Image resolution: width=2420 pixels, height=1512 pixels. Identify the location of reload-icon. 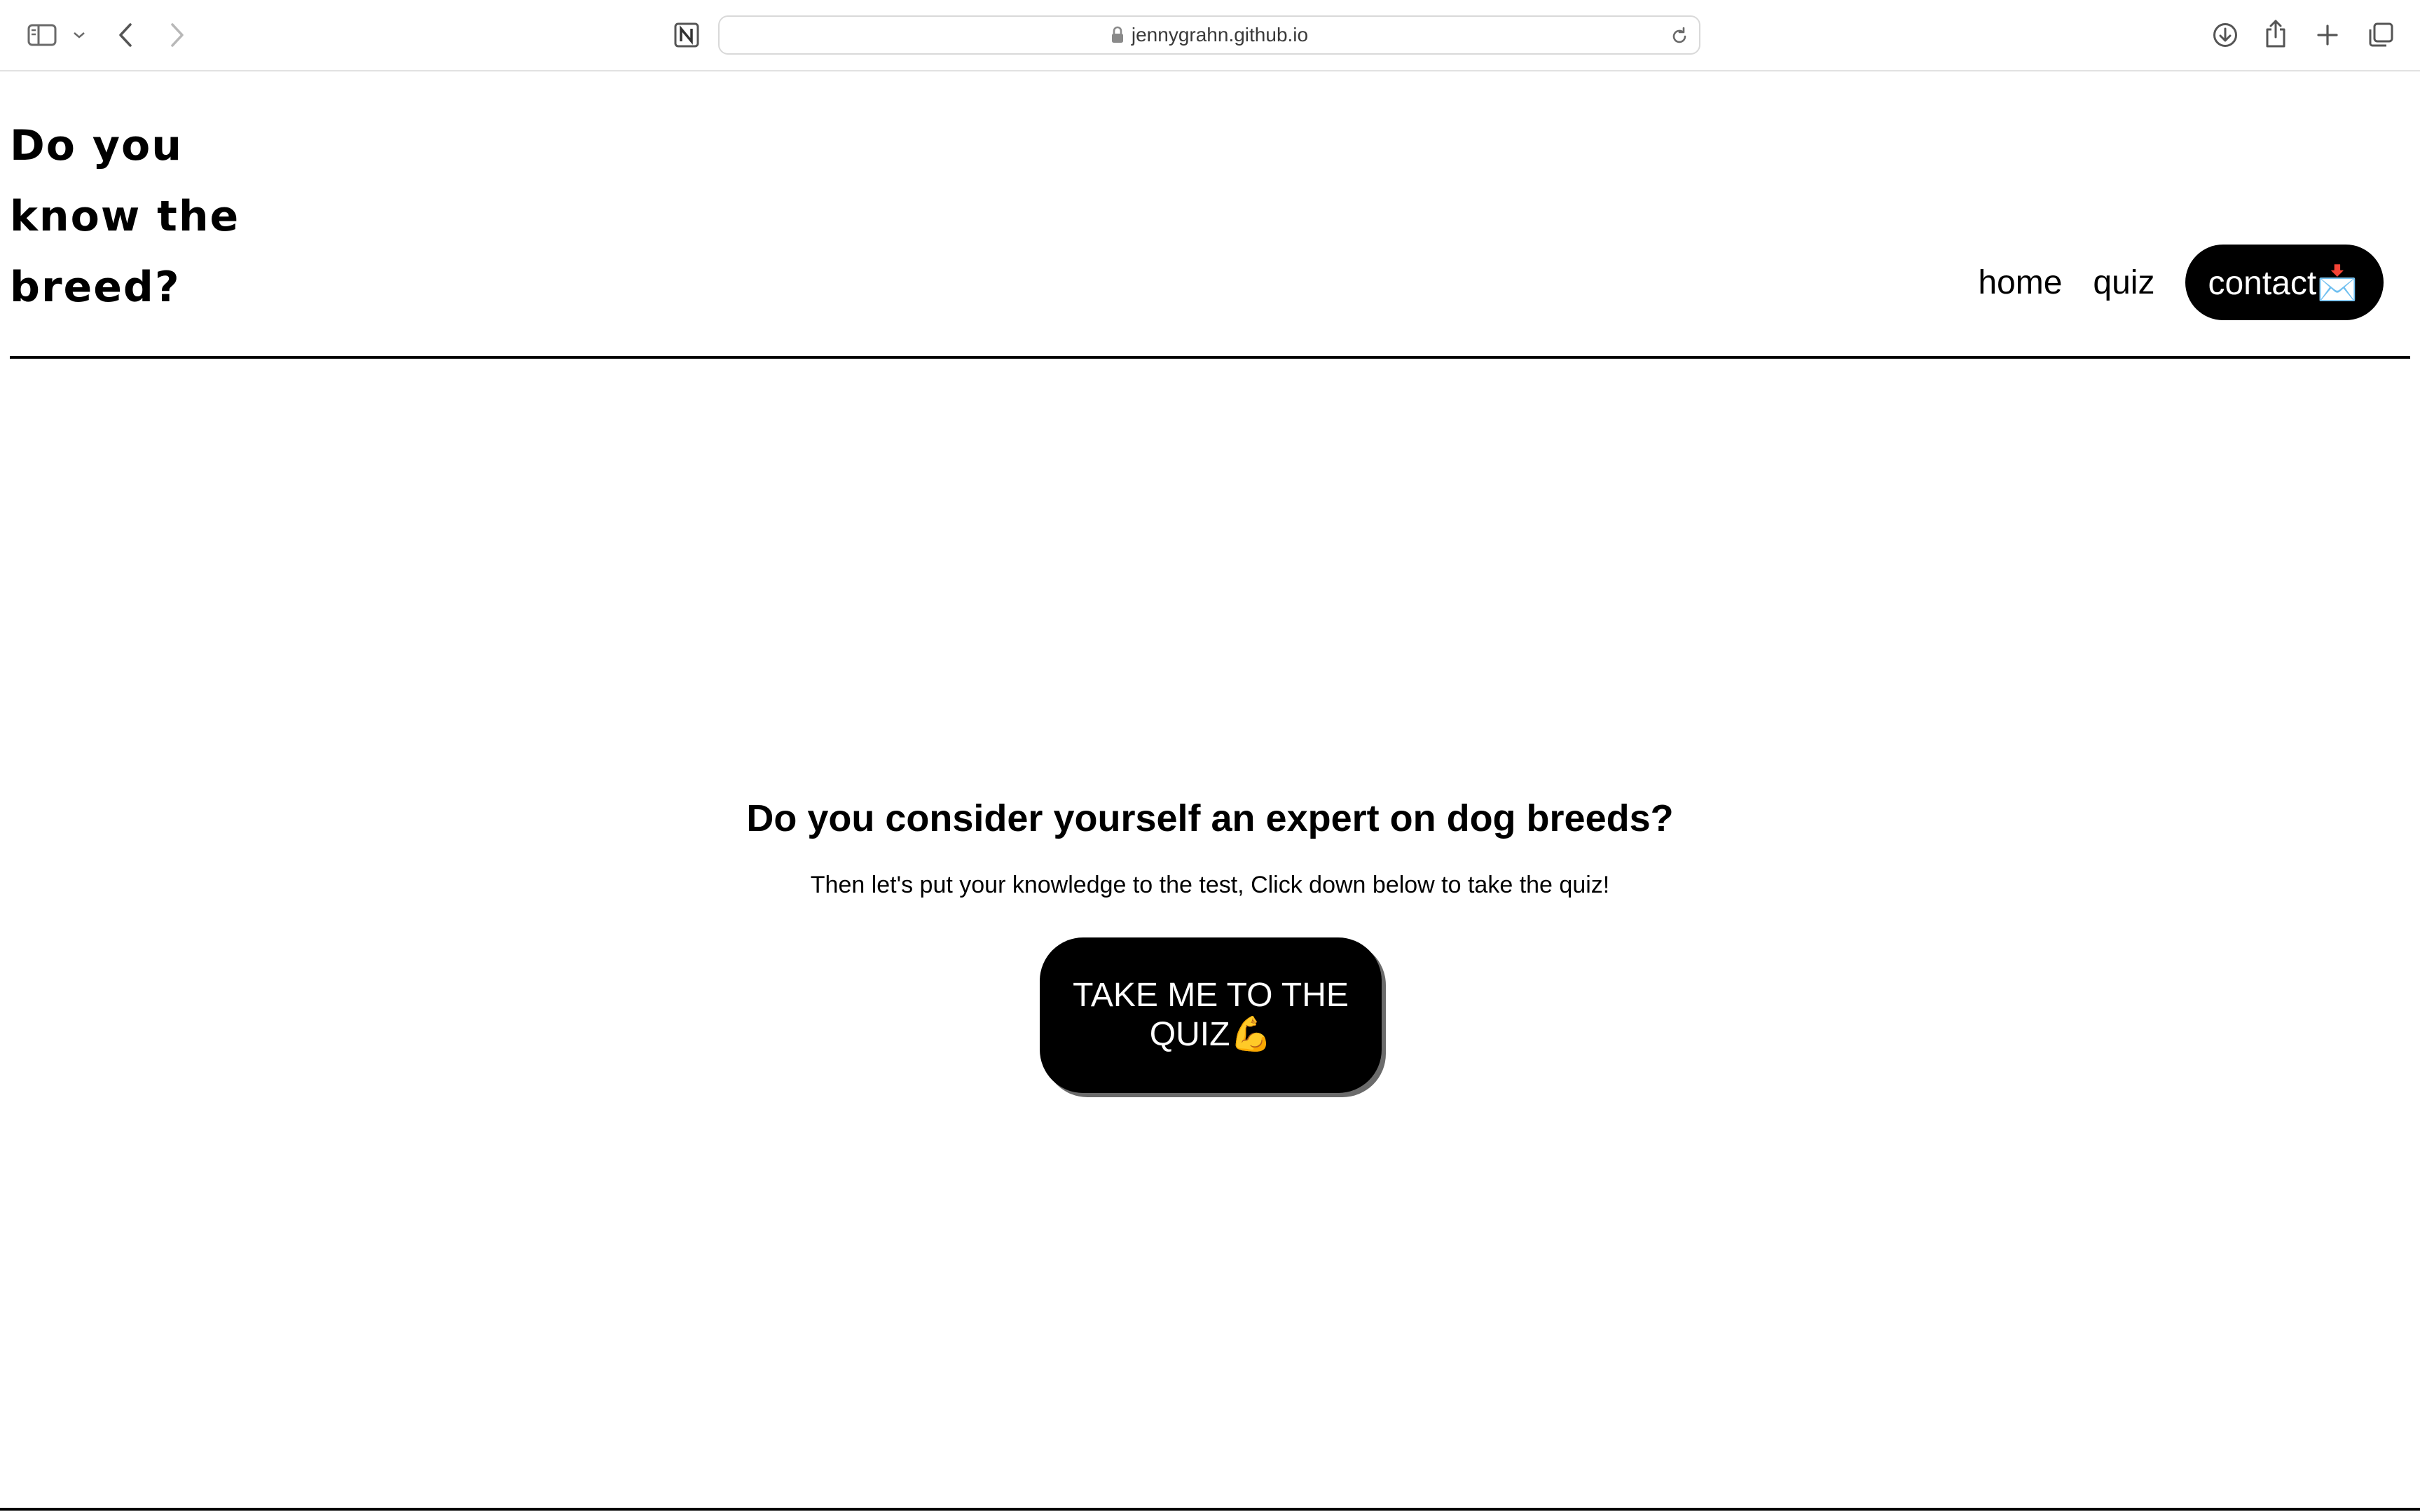
(1679, 36).